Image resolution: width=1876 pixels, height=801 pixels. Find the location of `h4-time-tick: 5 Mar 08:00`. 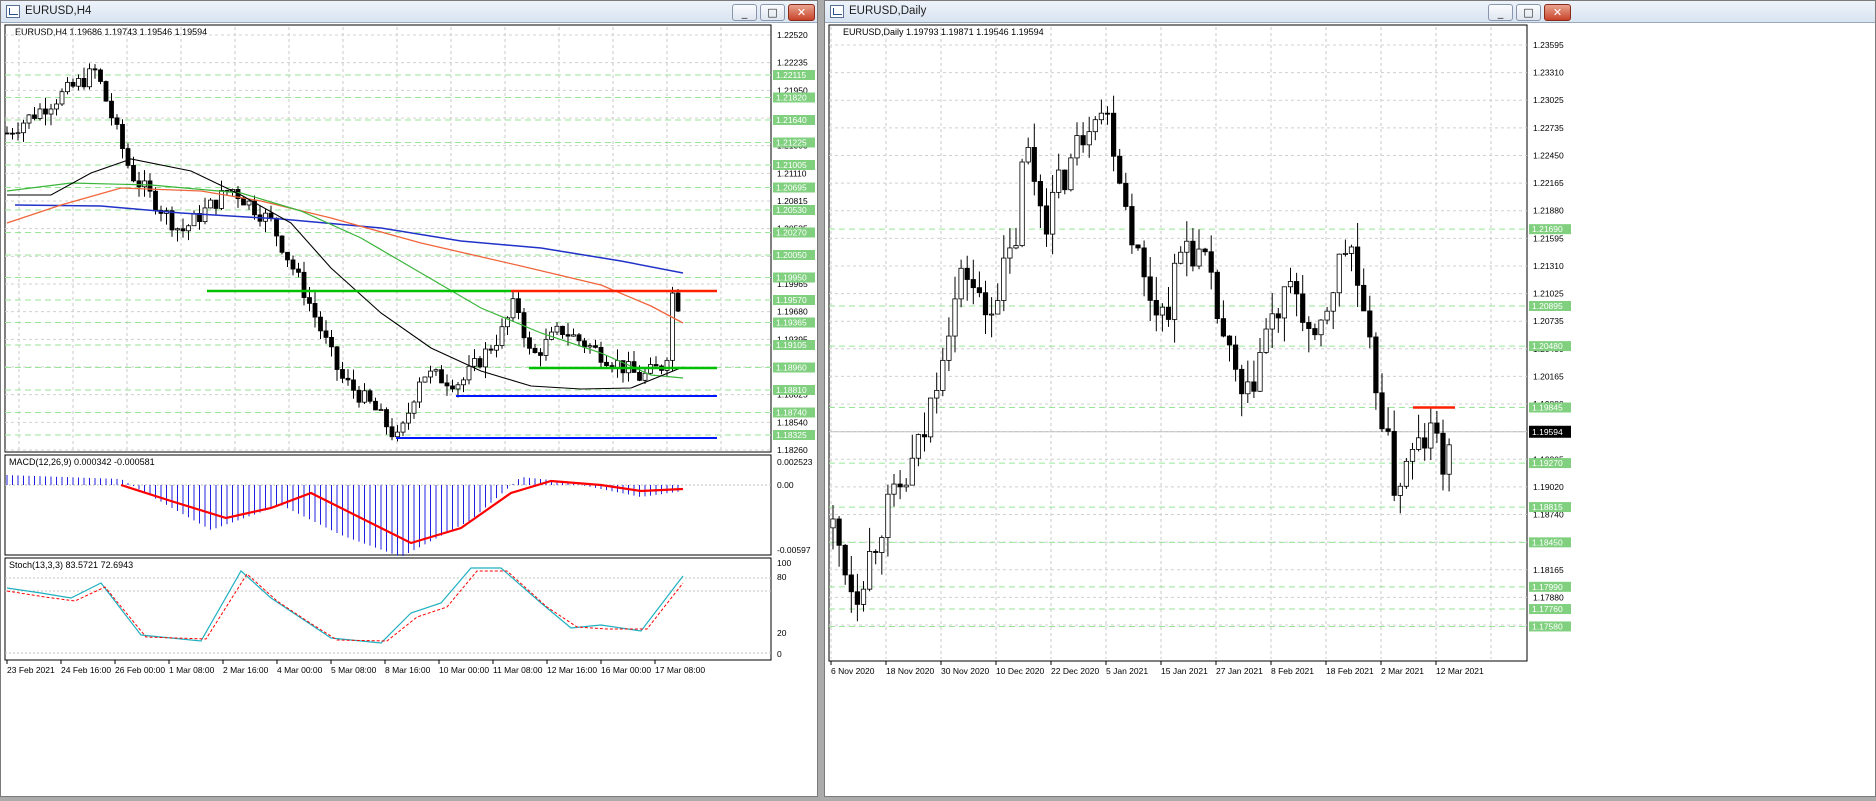

h4-time-tick: 5 Mar 08:00 is located at coordinates (354, 670).